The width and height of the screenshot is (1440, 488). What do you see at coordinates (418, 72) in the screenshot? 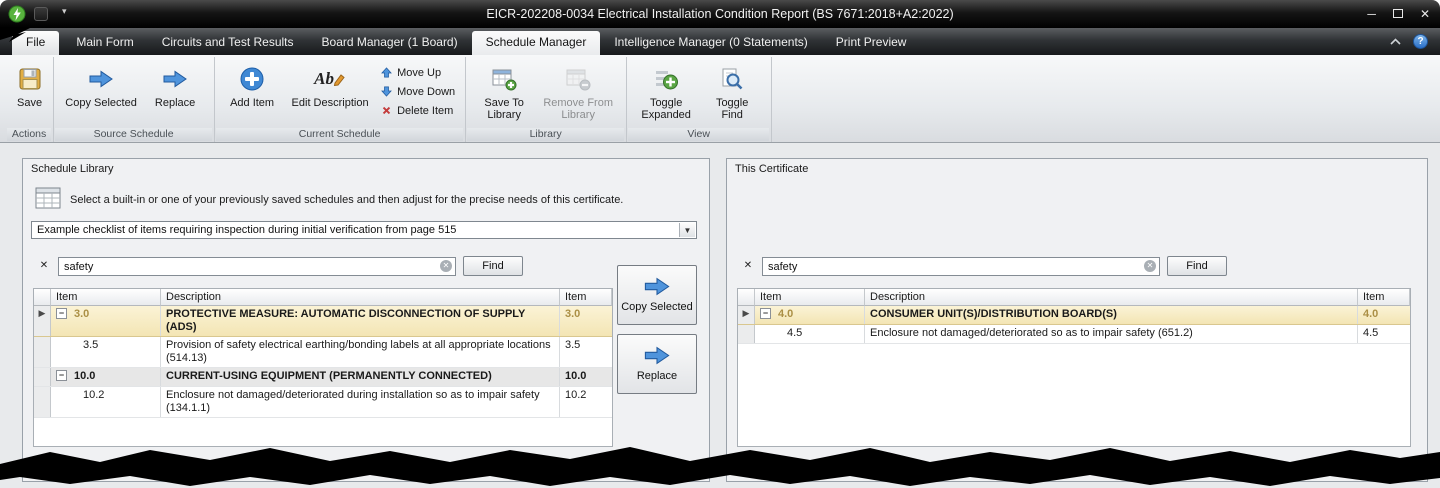
I see `move-up-button: Move Up` at bounding box center [418, 72].